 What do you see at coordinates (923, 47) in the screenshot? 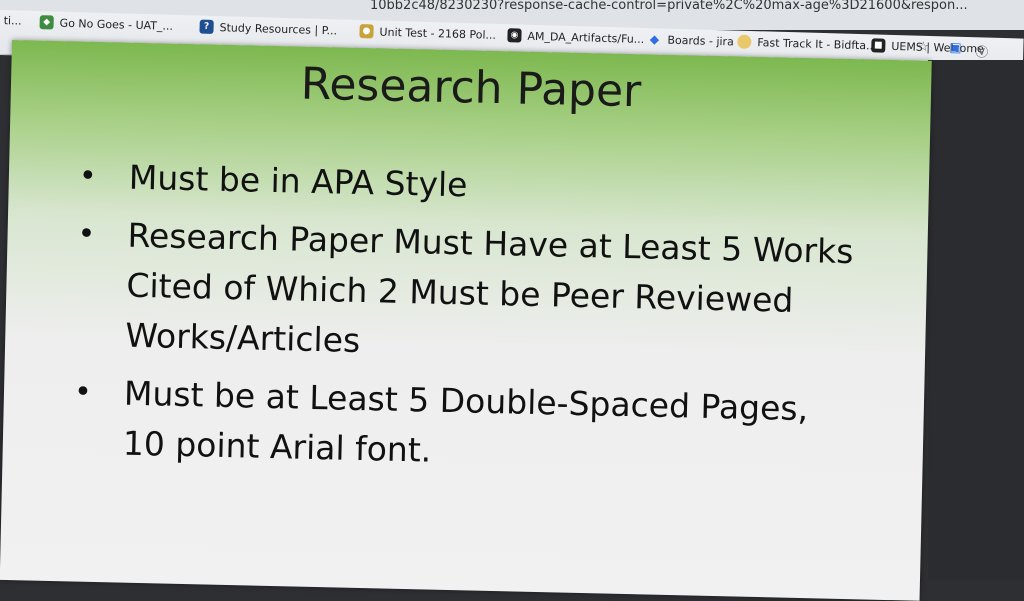
I see `star-icon: ☆` at bounding box center [923, 47].